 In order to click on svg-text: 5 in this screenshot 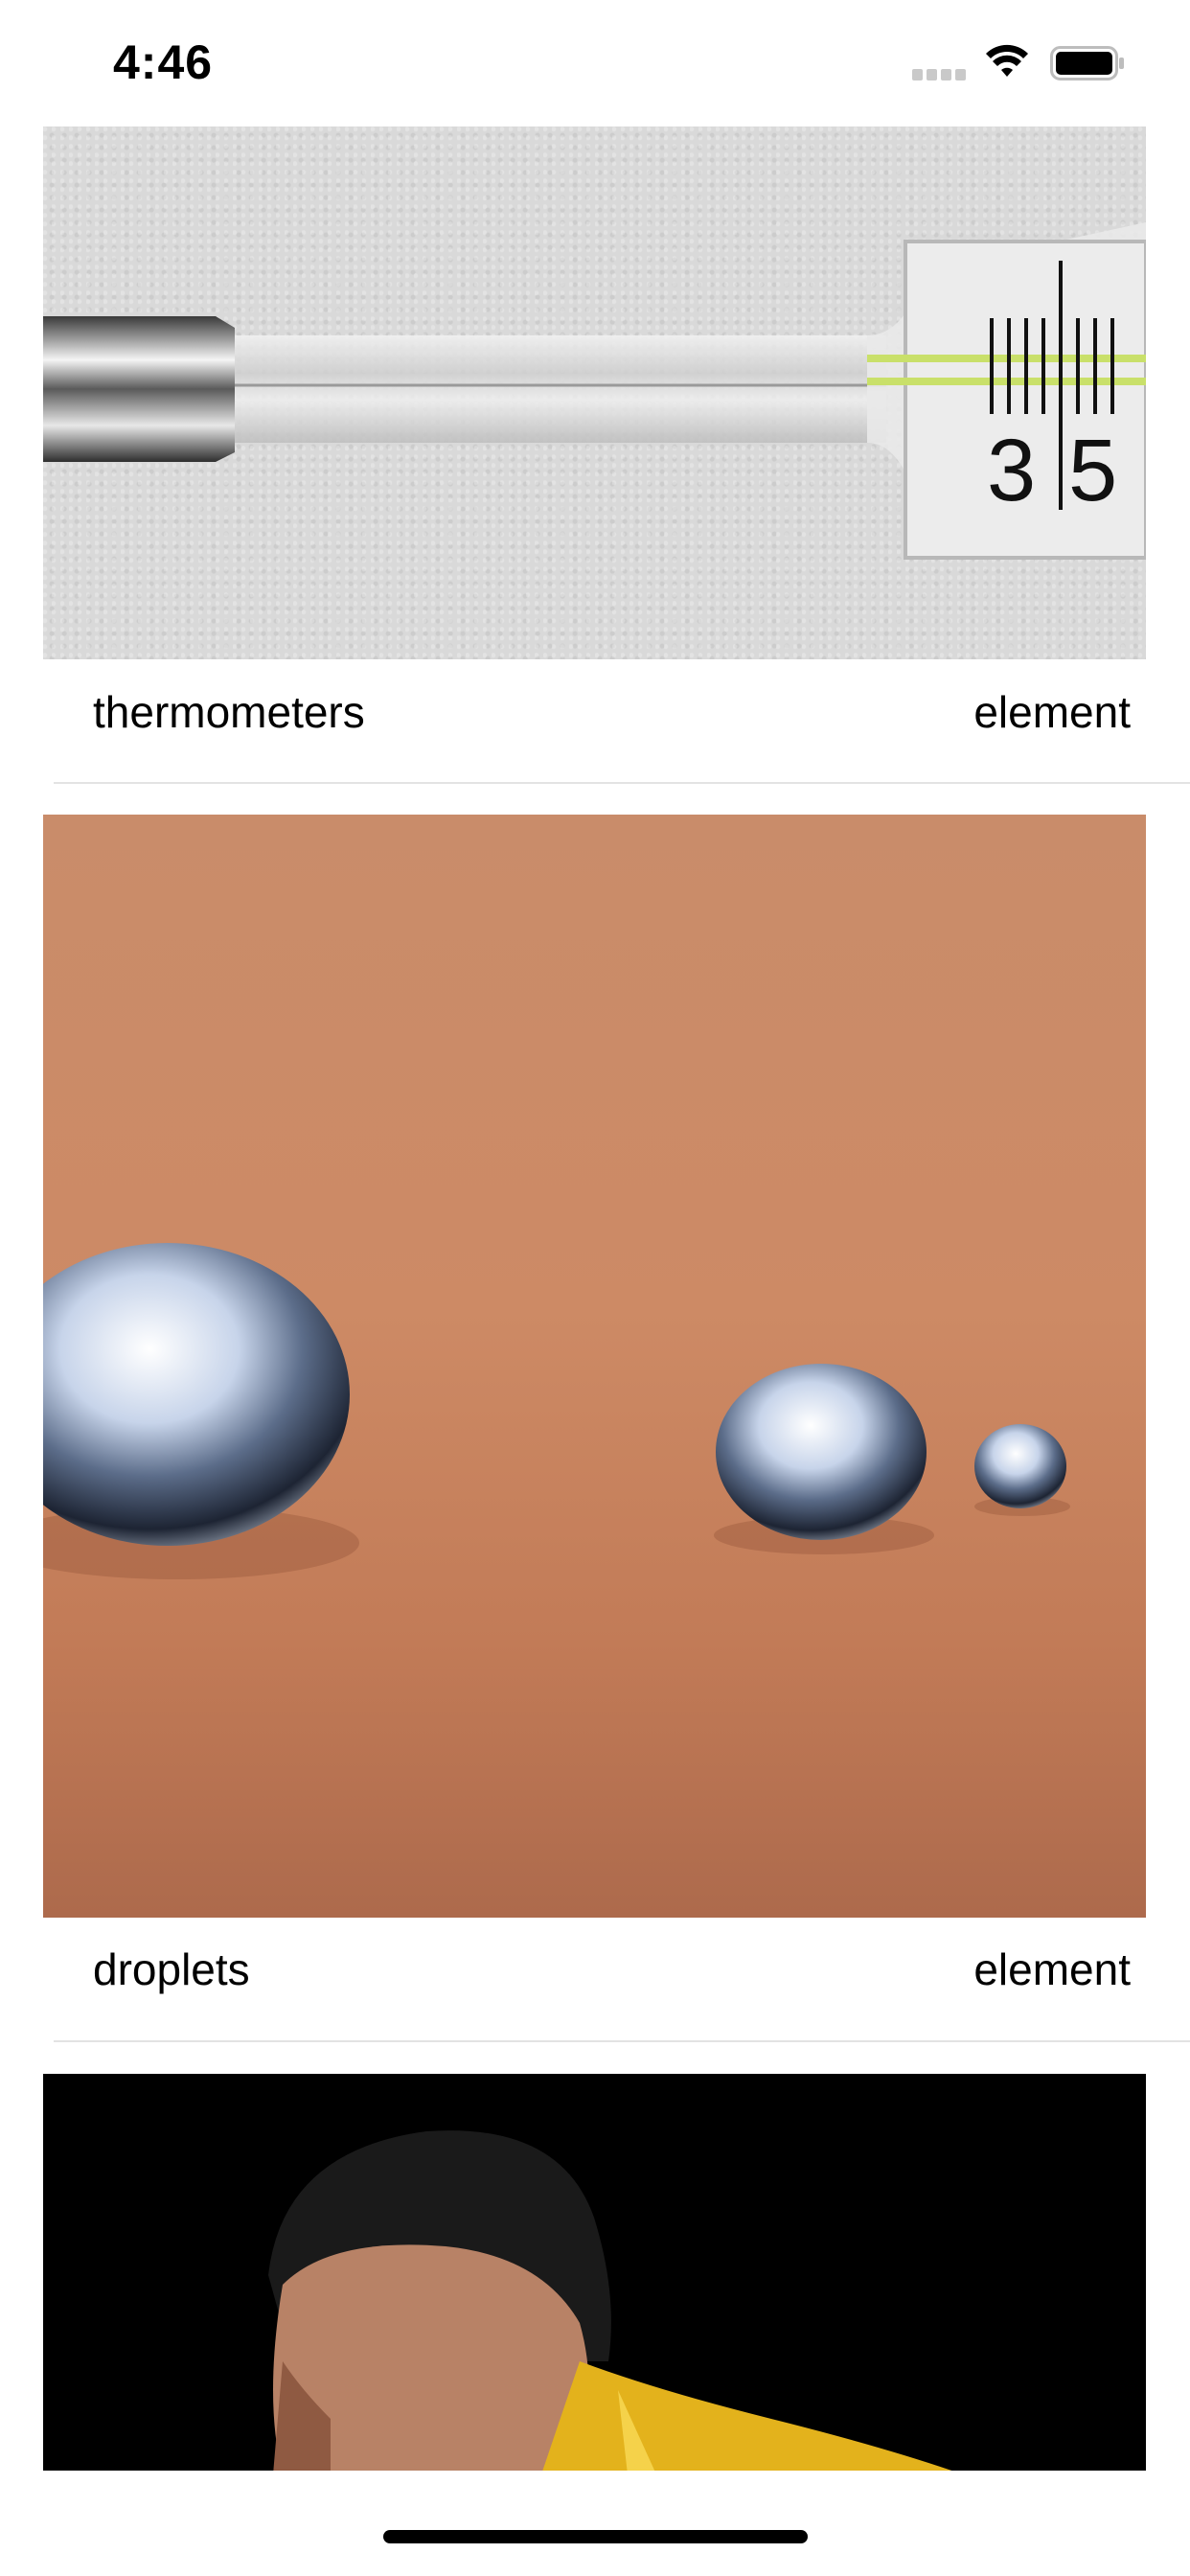, I will do `click(1093, 470)`.